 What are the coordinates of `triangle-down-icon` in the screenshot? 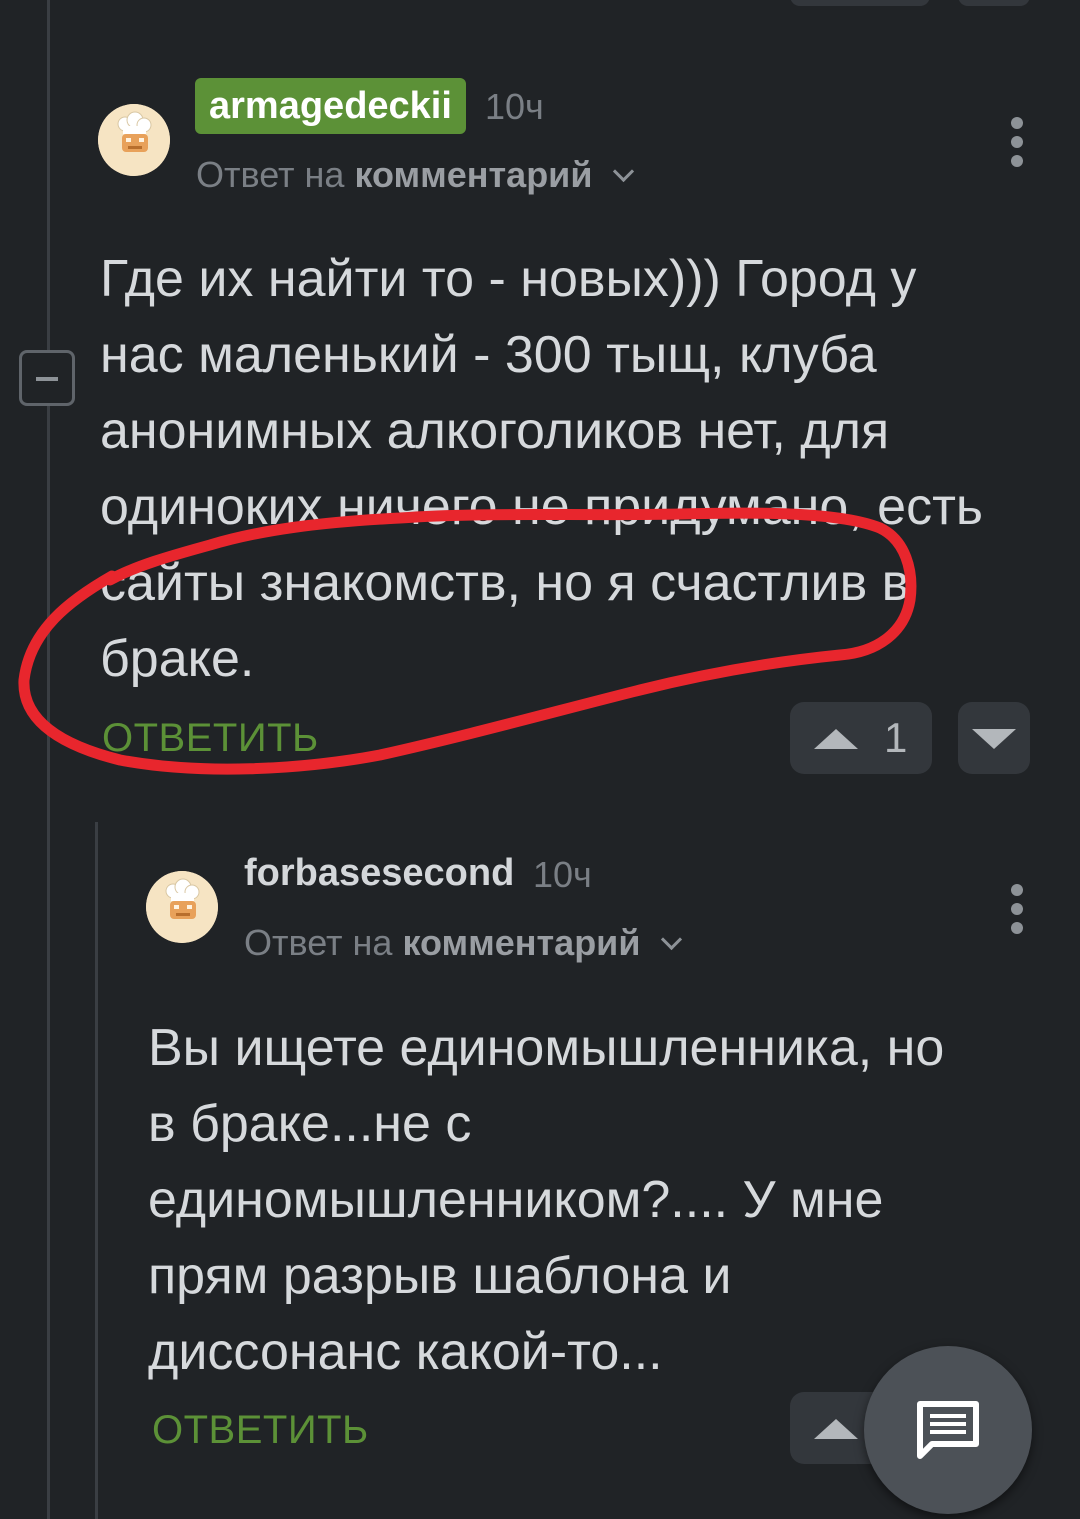 It's located at (994, 739).